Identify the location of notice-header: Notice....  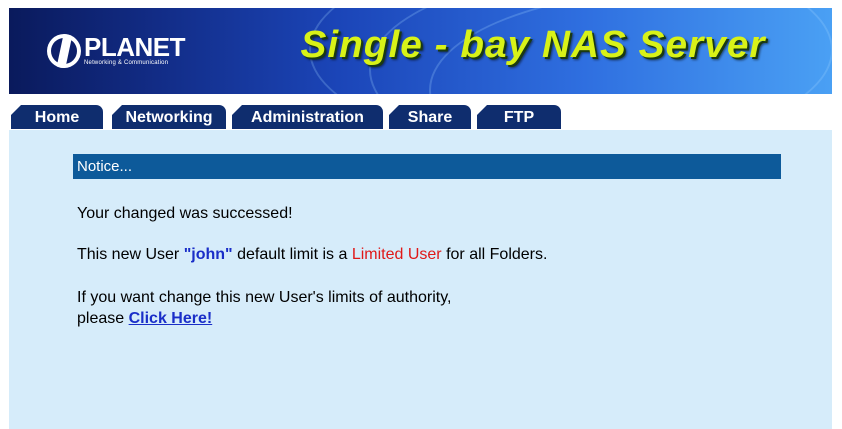
(427, 166).